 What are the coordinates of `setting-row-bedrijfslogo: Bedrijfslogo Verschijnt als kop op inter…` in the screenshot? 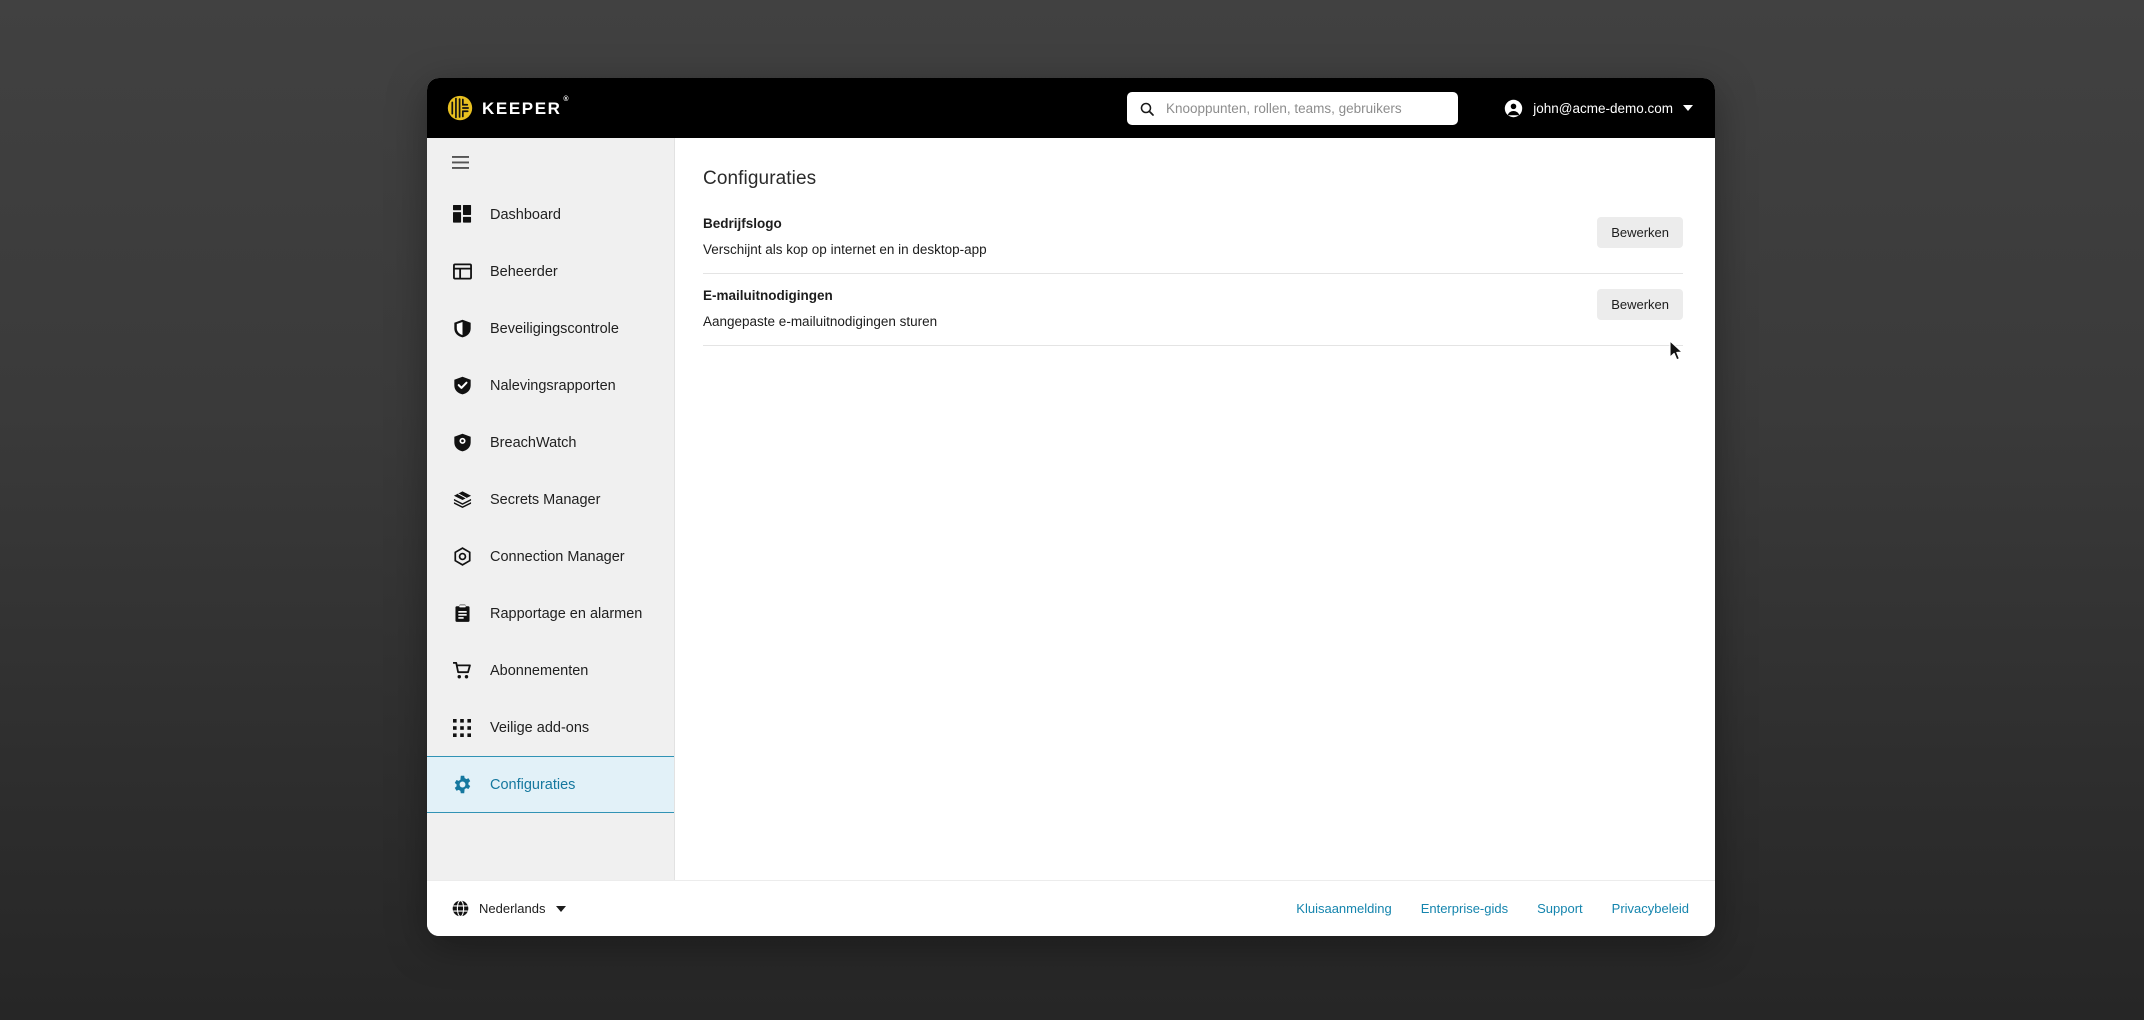 It's located at (1193, 243).